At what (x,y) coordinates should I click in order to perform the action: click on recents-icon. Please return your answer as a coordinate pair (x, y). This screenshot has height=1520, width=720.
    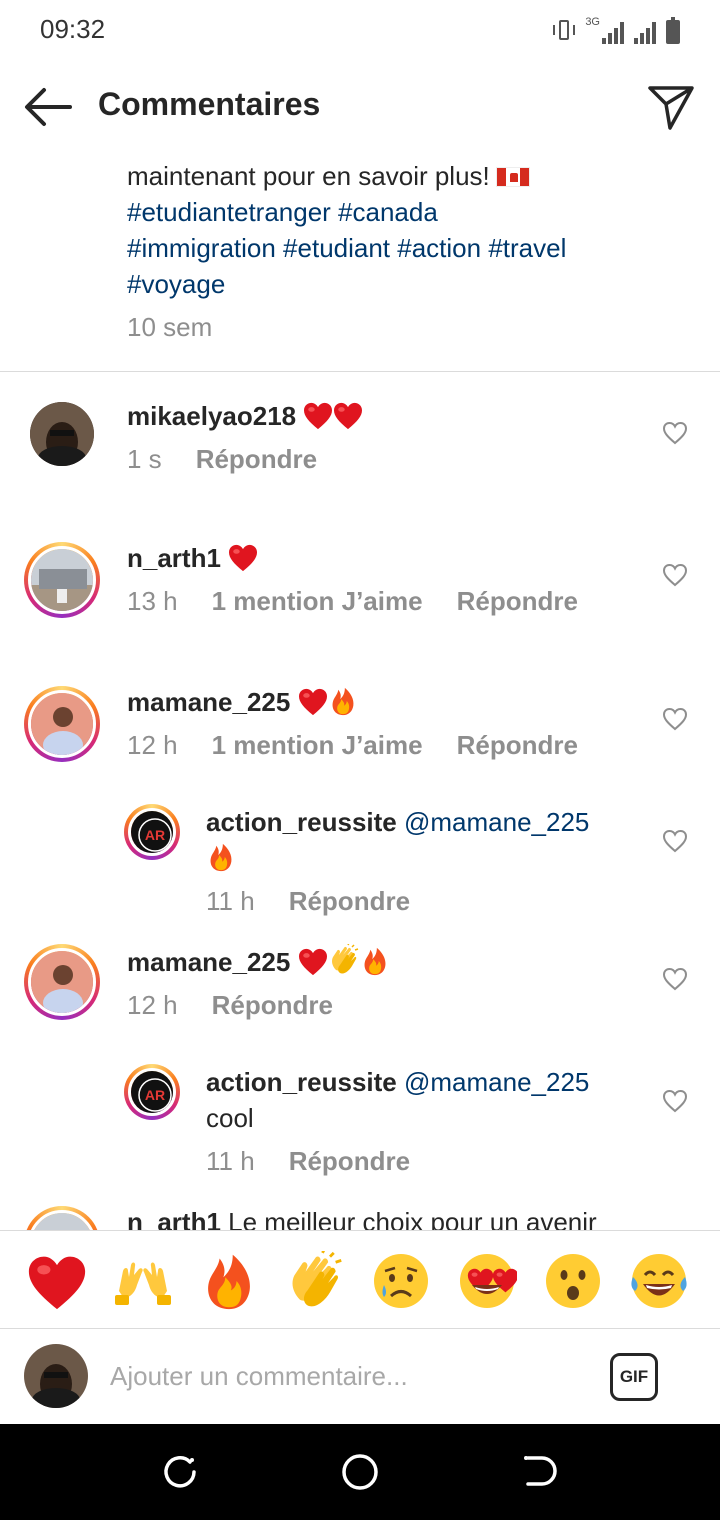
    Looking at the image, I should click on (180, 1472).